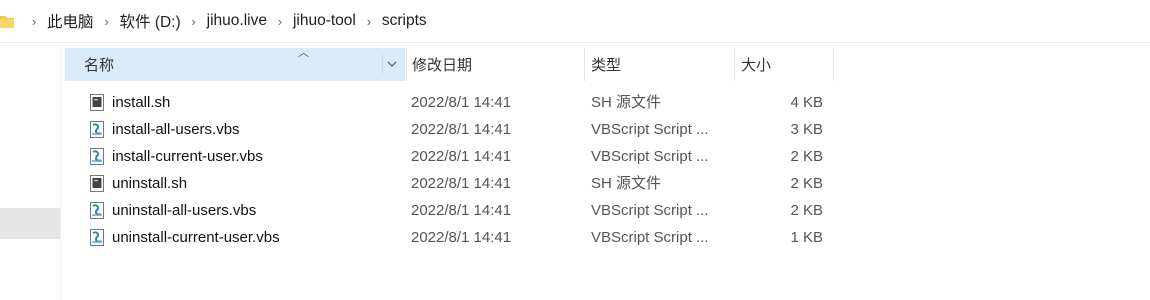  What do you see at coordinates (806, 102) in the screenshot?
I see `file-size: 4 KB` at bounding box center [806, 102].